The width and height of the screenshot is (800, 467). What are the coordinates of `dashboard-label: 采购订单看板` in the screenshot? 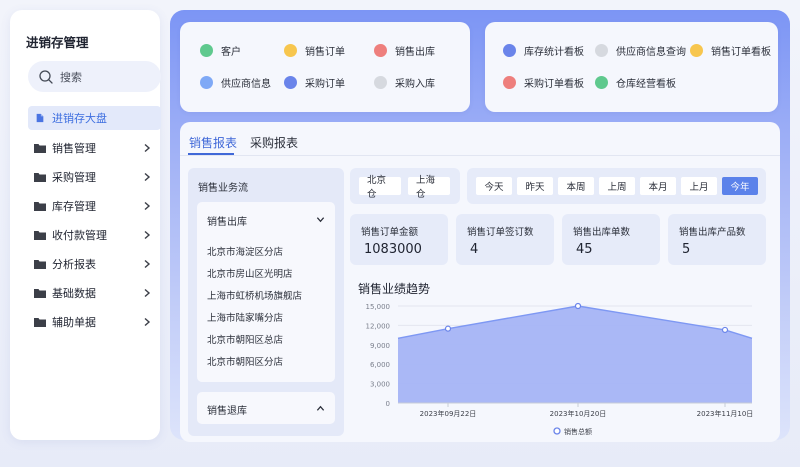 It's located at (554, 84).